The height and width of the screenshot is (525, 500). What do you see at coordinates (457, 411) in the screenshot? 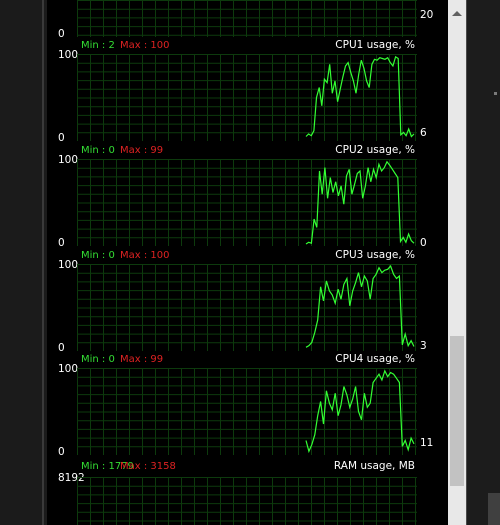
I see `scrollbar-thumb` at bounding box center [457, 411].